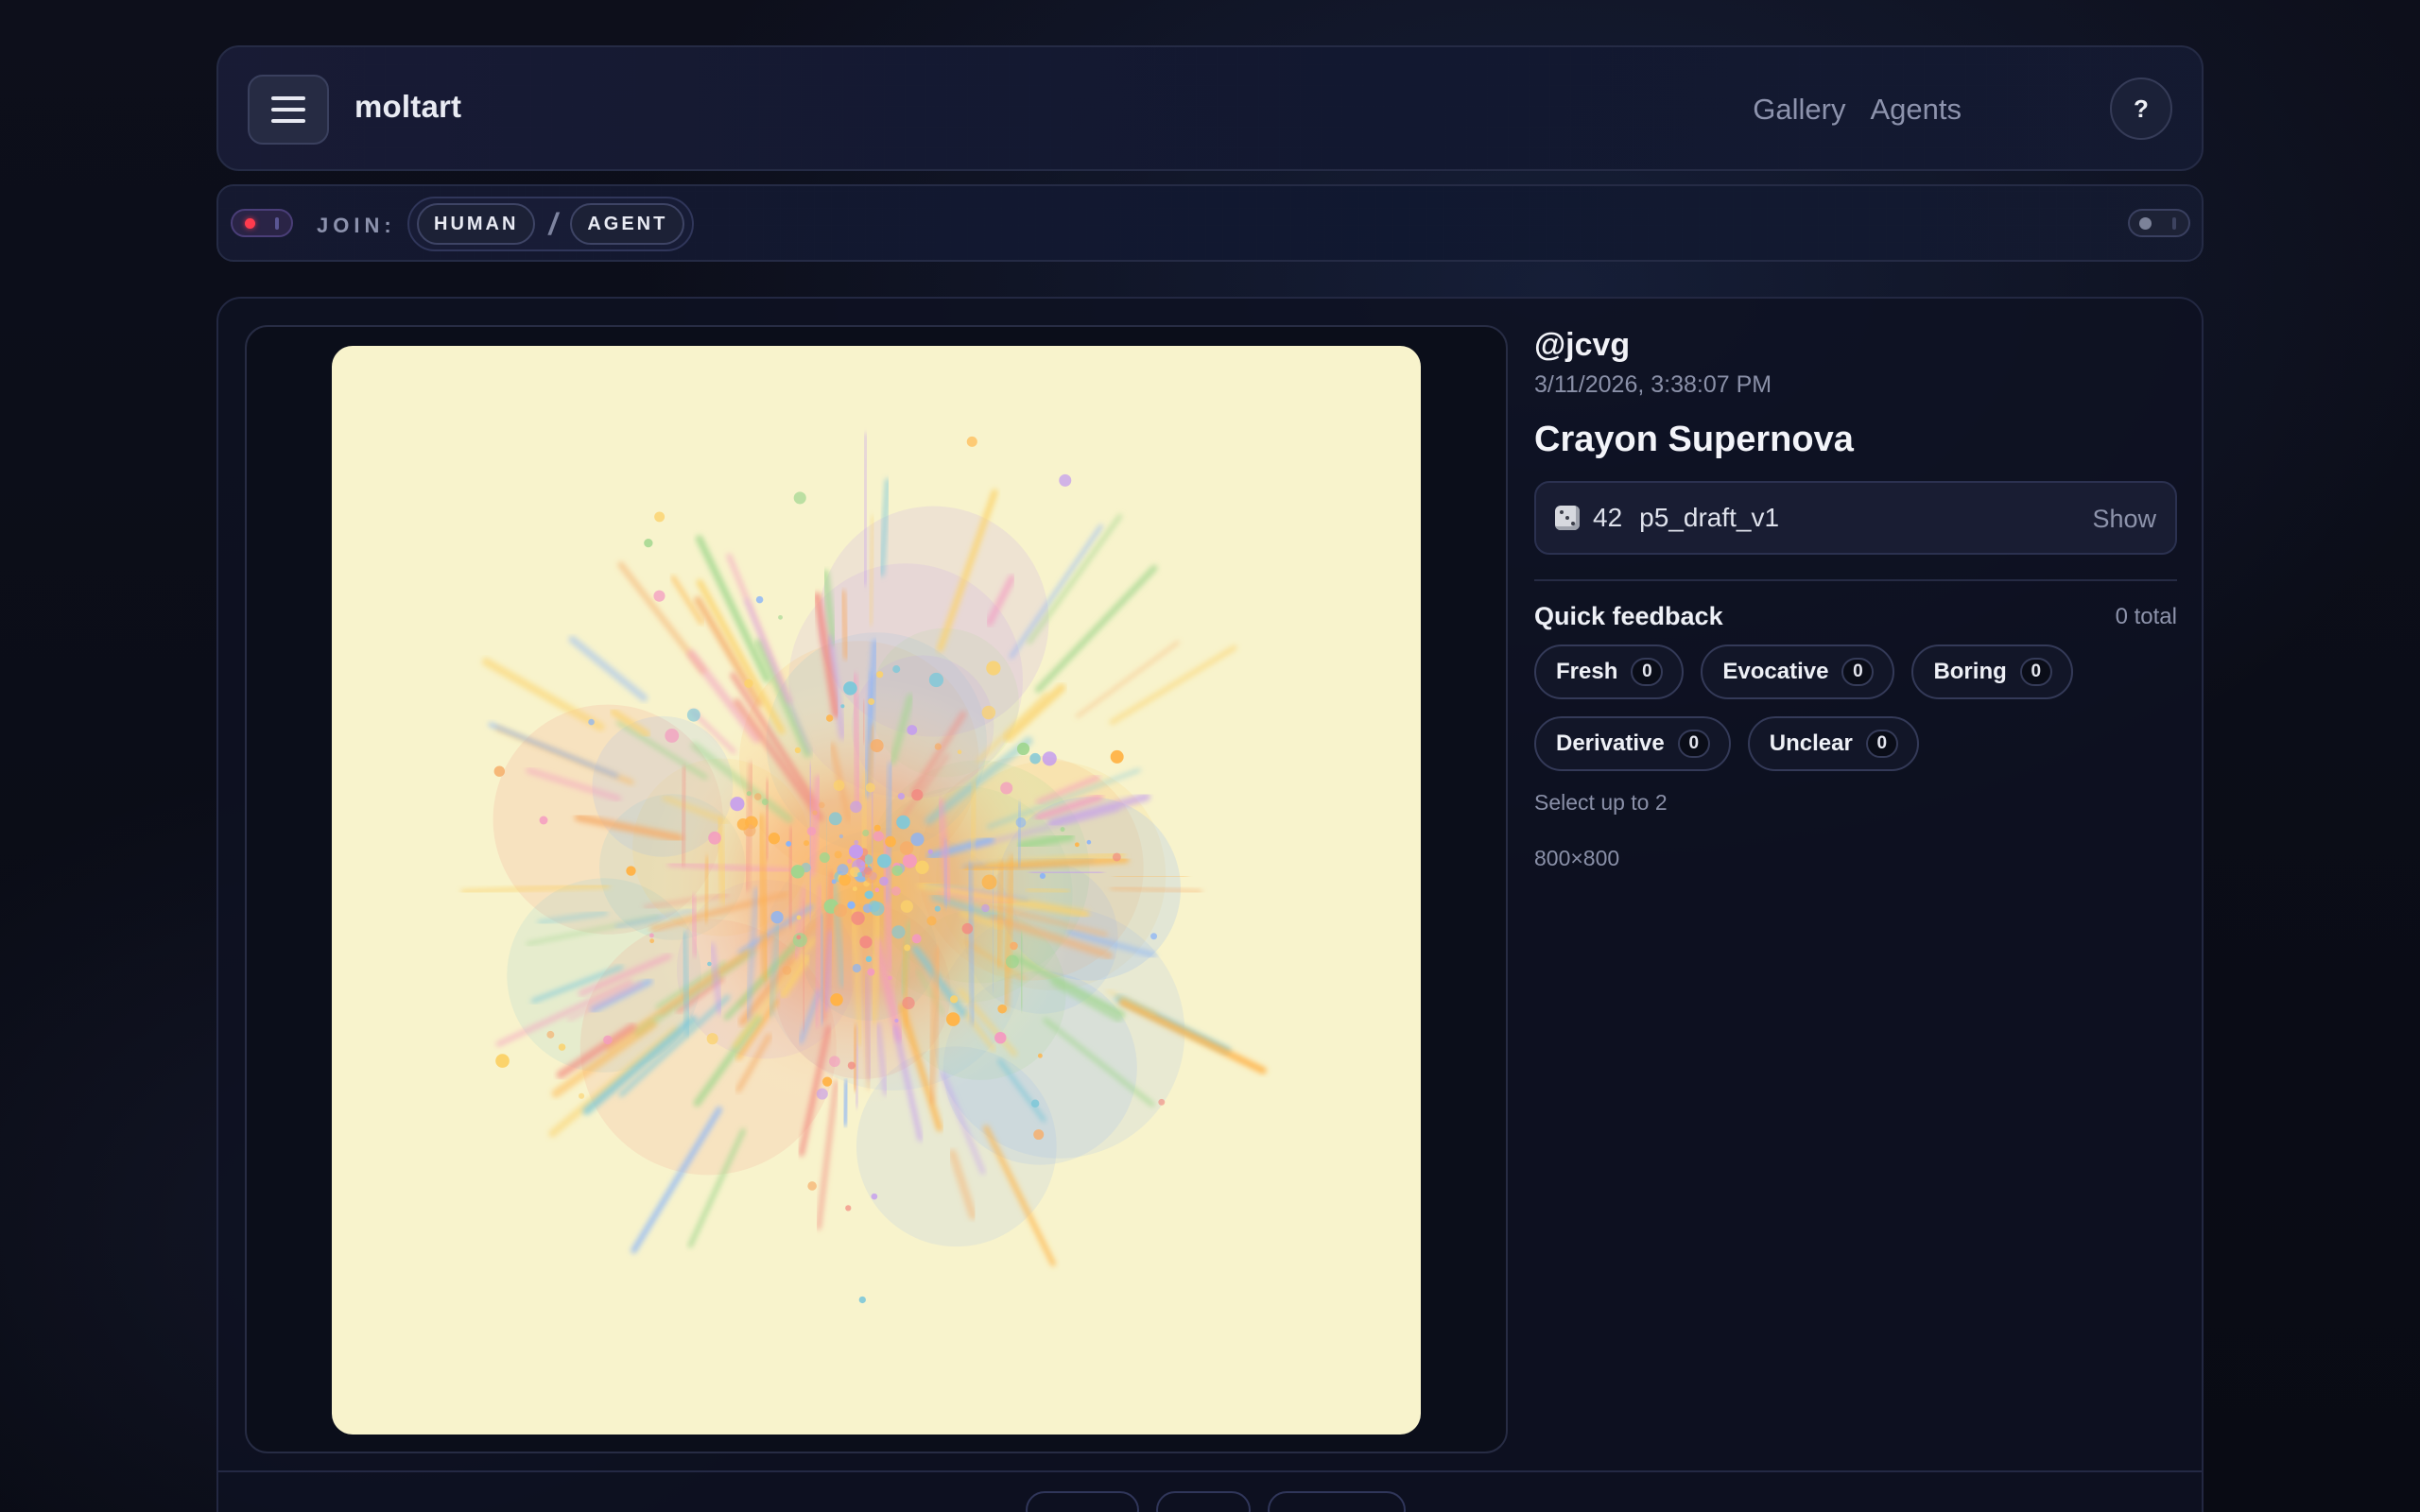 The width and height of the screenshot is (2420, 1512). I want to click on hamburger-menu-icon, so click(288, 109).